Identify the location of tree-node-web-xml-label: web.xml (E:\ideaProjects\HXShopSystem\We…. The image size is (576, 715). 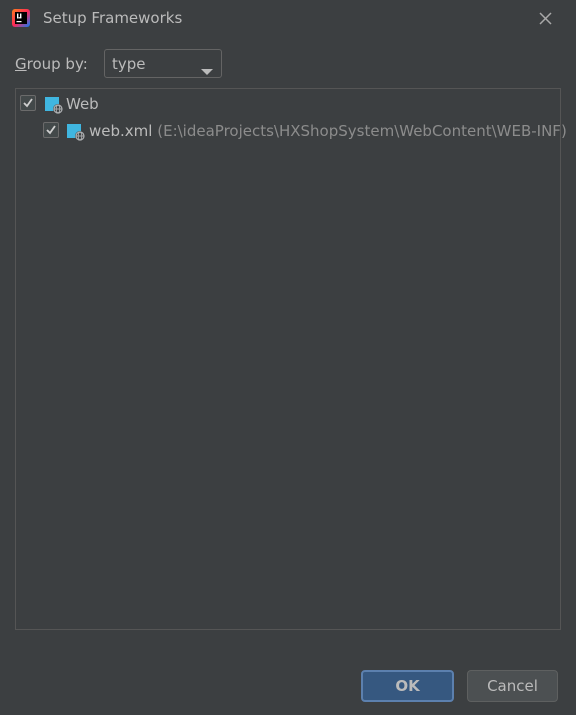
(328, 131).